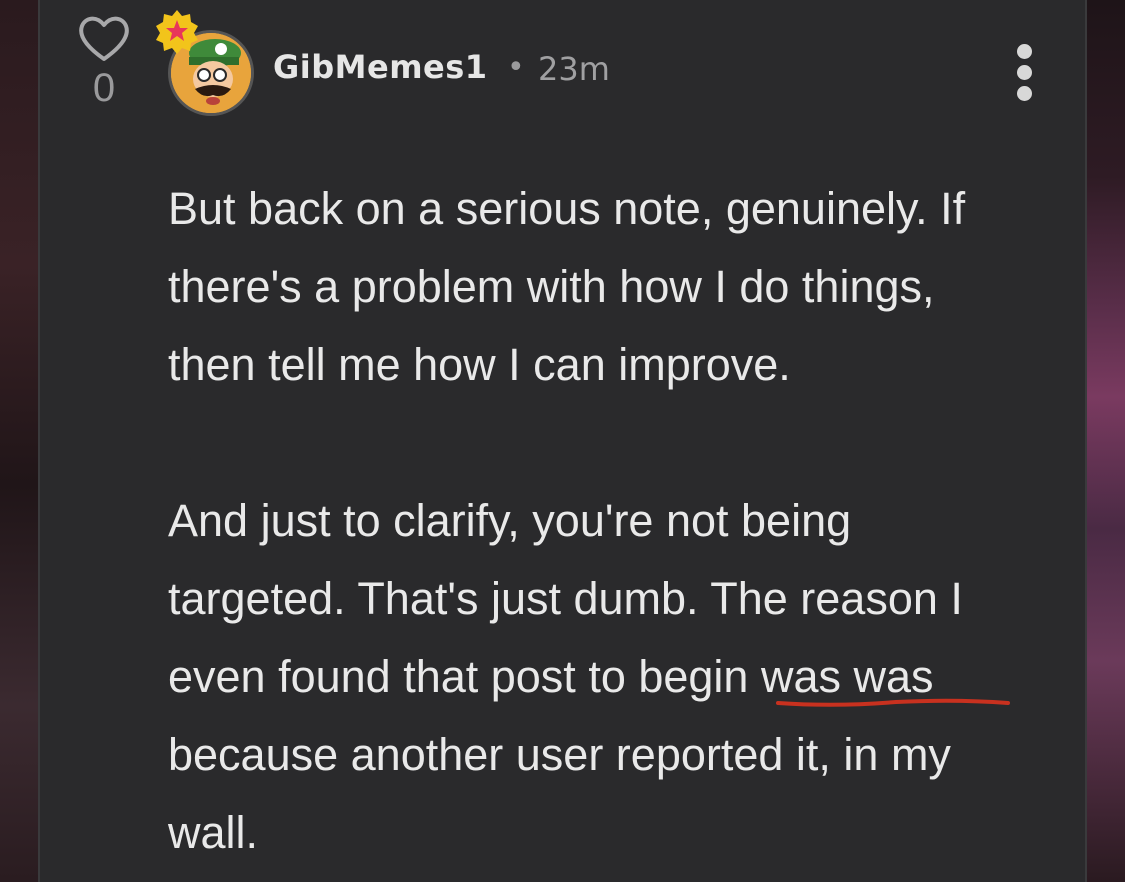 This screenshot has height=882, width=1125. What do you see at coordinates (380, 67) in the screenshot?
I see `username: GibMemes1` at bounding box center [380, 67].